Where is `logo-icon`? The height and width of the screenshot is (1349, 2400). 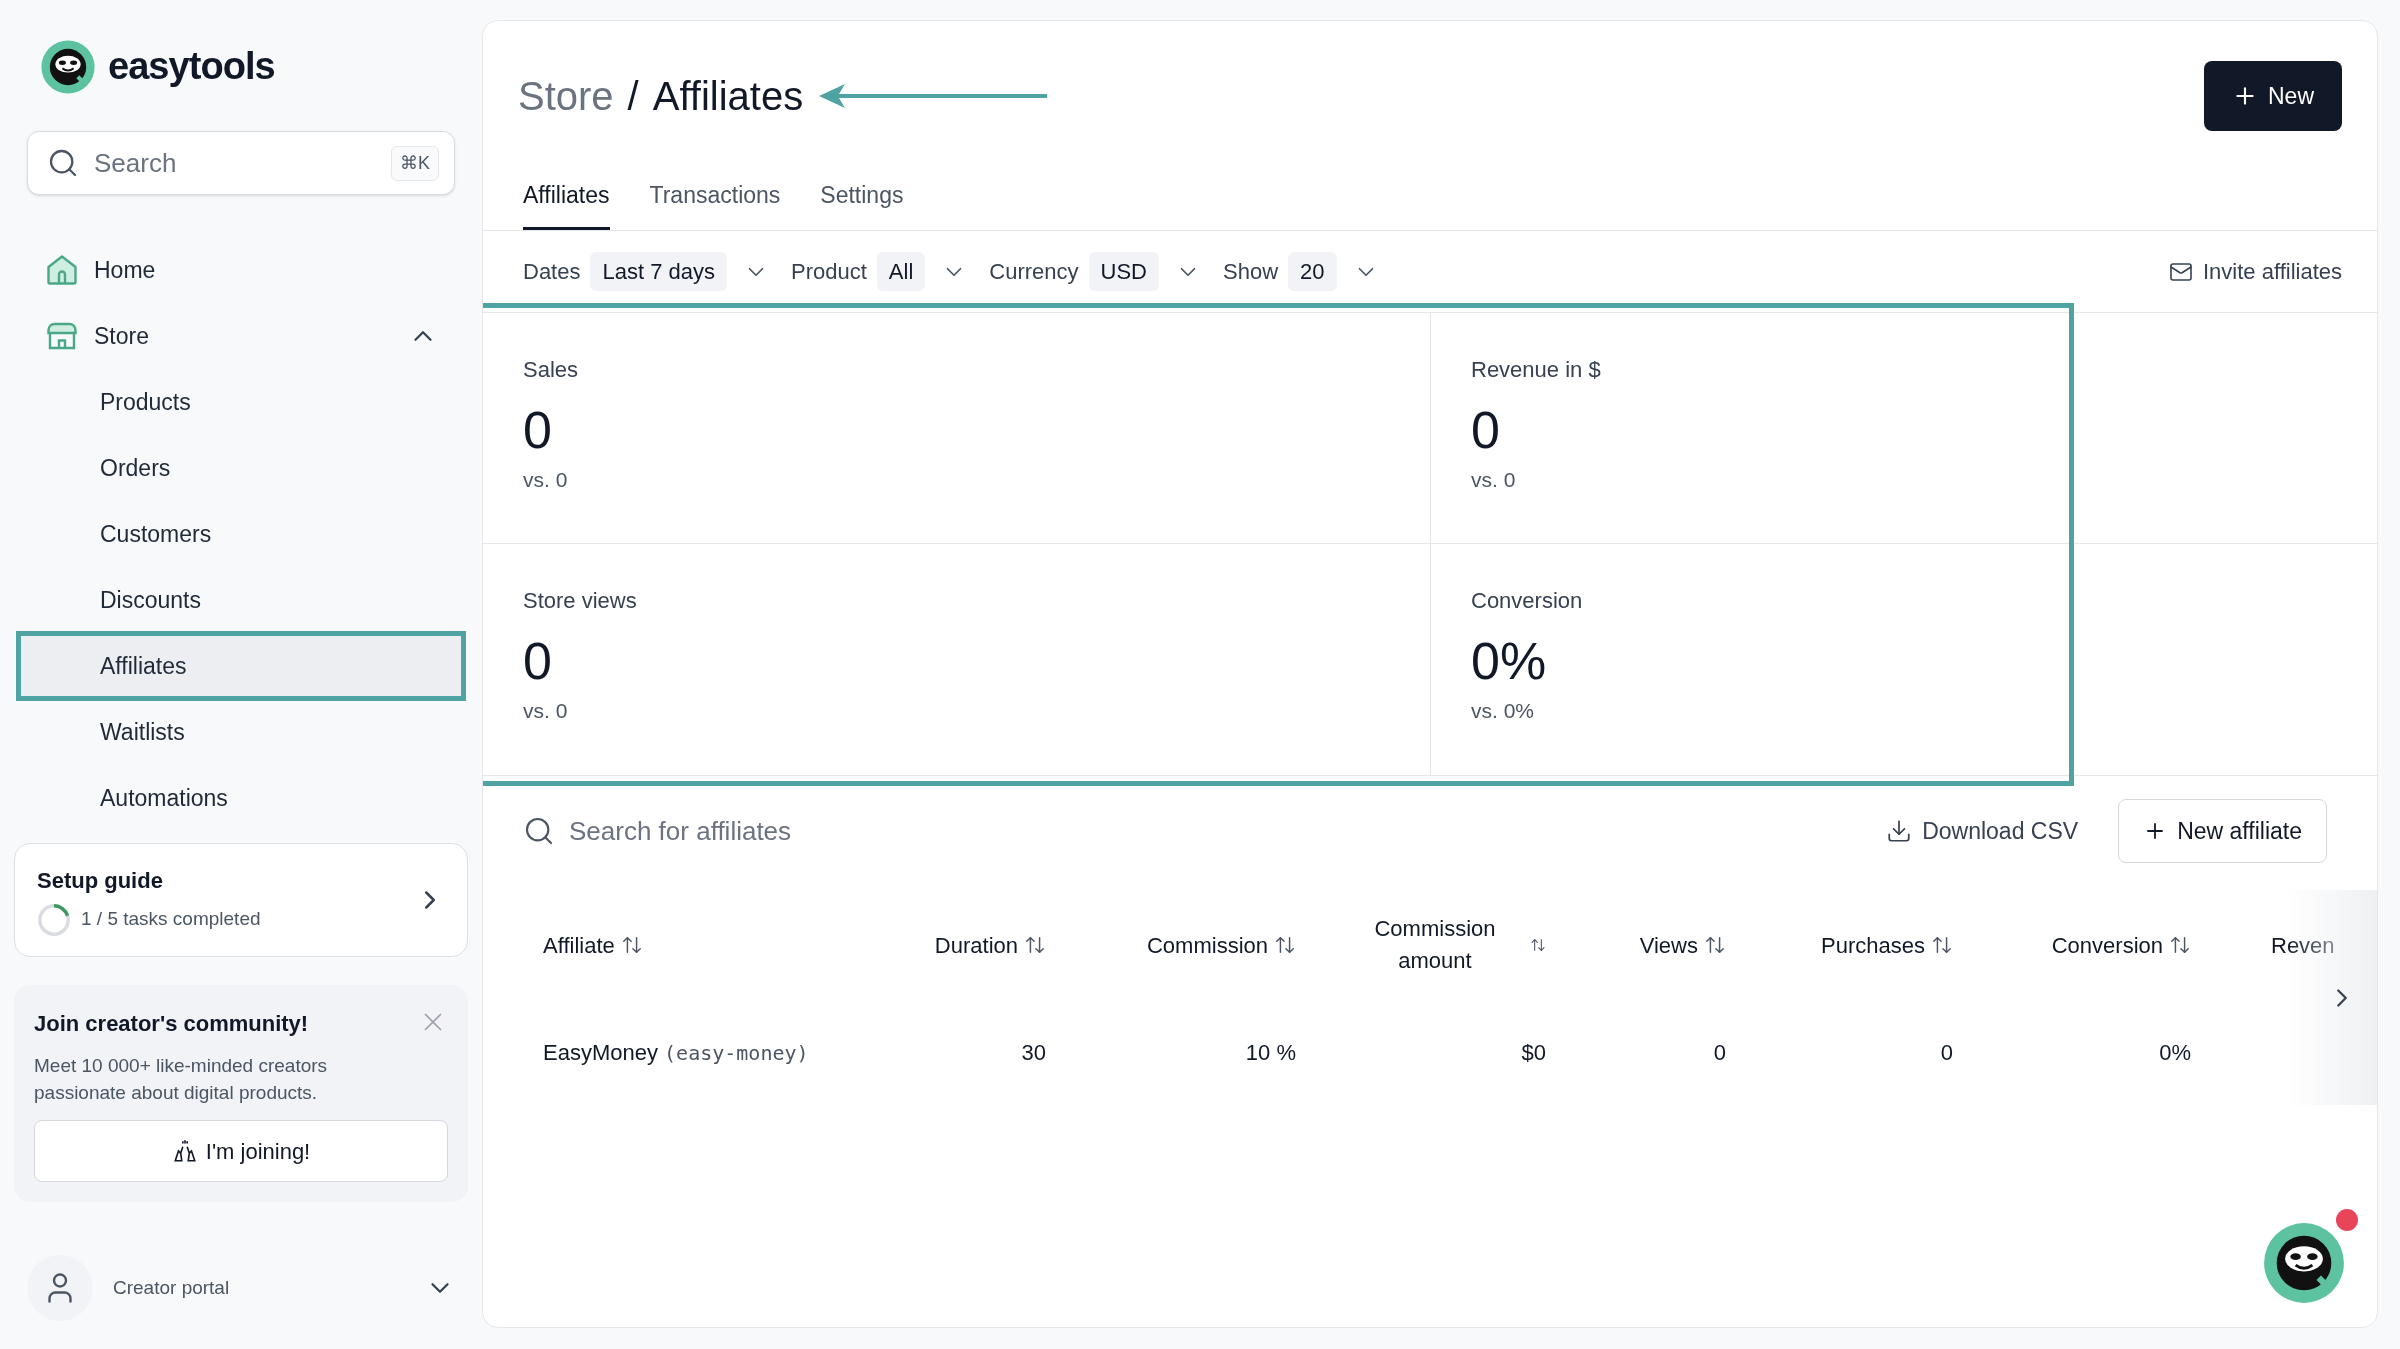 logo-icon is located at coordinates (68, 66).